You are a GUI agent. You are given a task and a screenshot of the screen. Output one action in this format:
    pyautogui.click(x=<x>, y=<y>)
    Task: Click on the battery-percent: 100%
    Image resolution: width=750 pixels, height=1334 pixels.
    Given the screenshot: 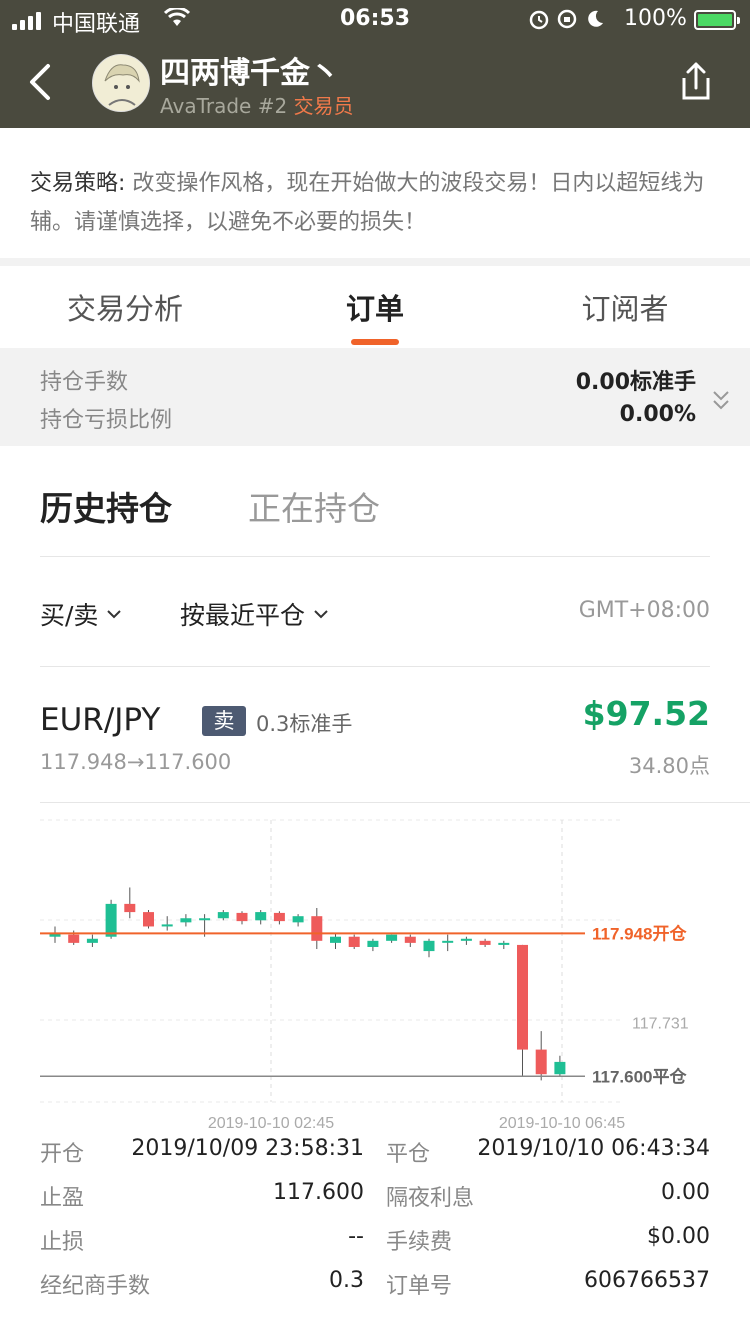 What is the action you would take?
    pyautogui.click(x=655, y=18)
    